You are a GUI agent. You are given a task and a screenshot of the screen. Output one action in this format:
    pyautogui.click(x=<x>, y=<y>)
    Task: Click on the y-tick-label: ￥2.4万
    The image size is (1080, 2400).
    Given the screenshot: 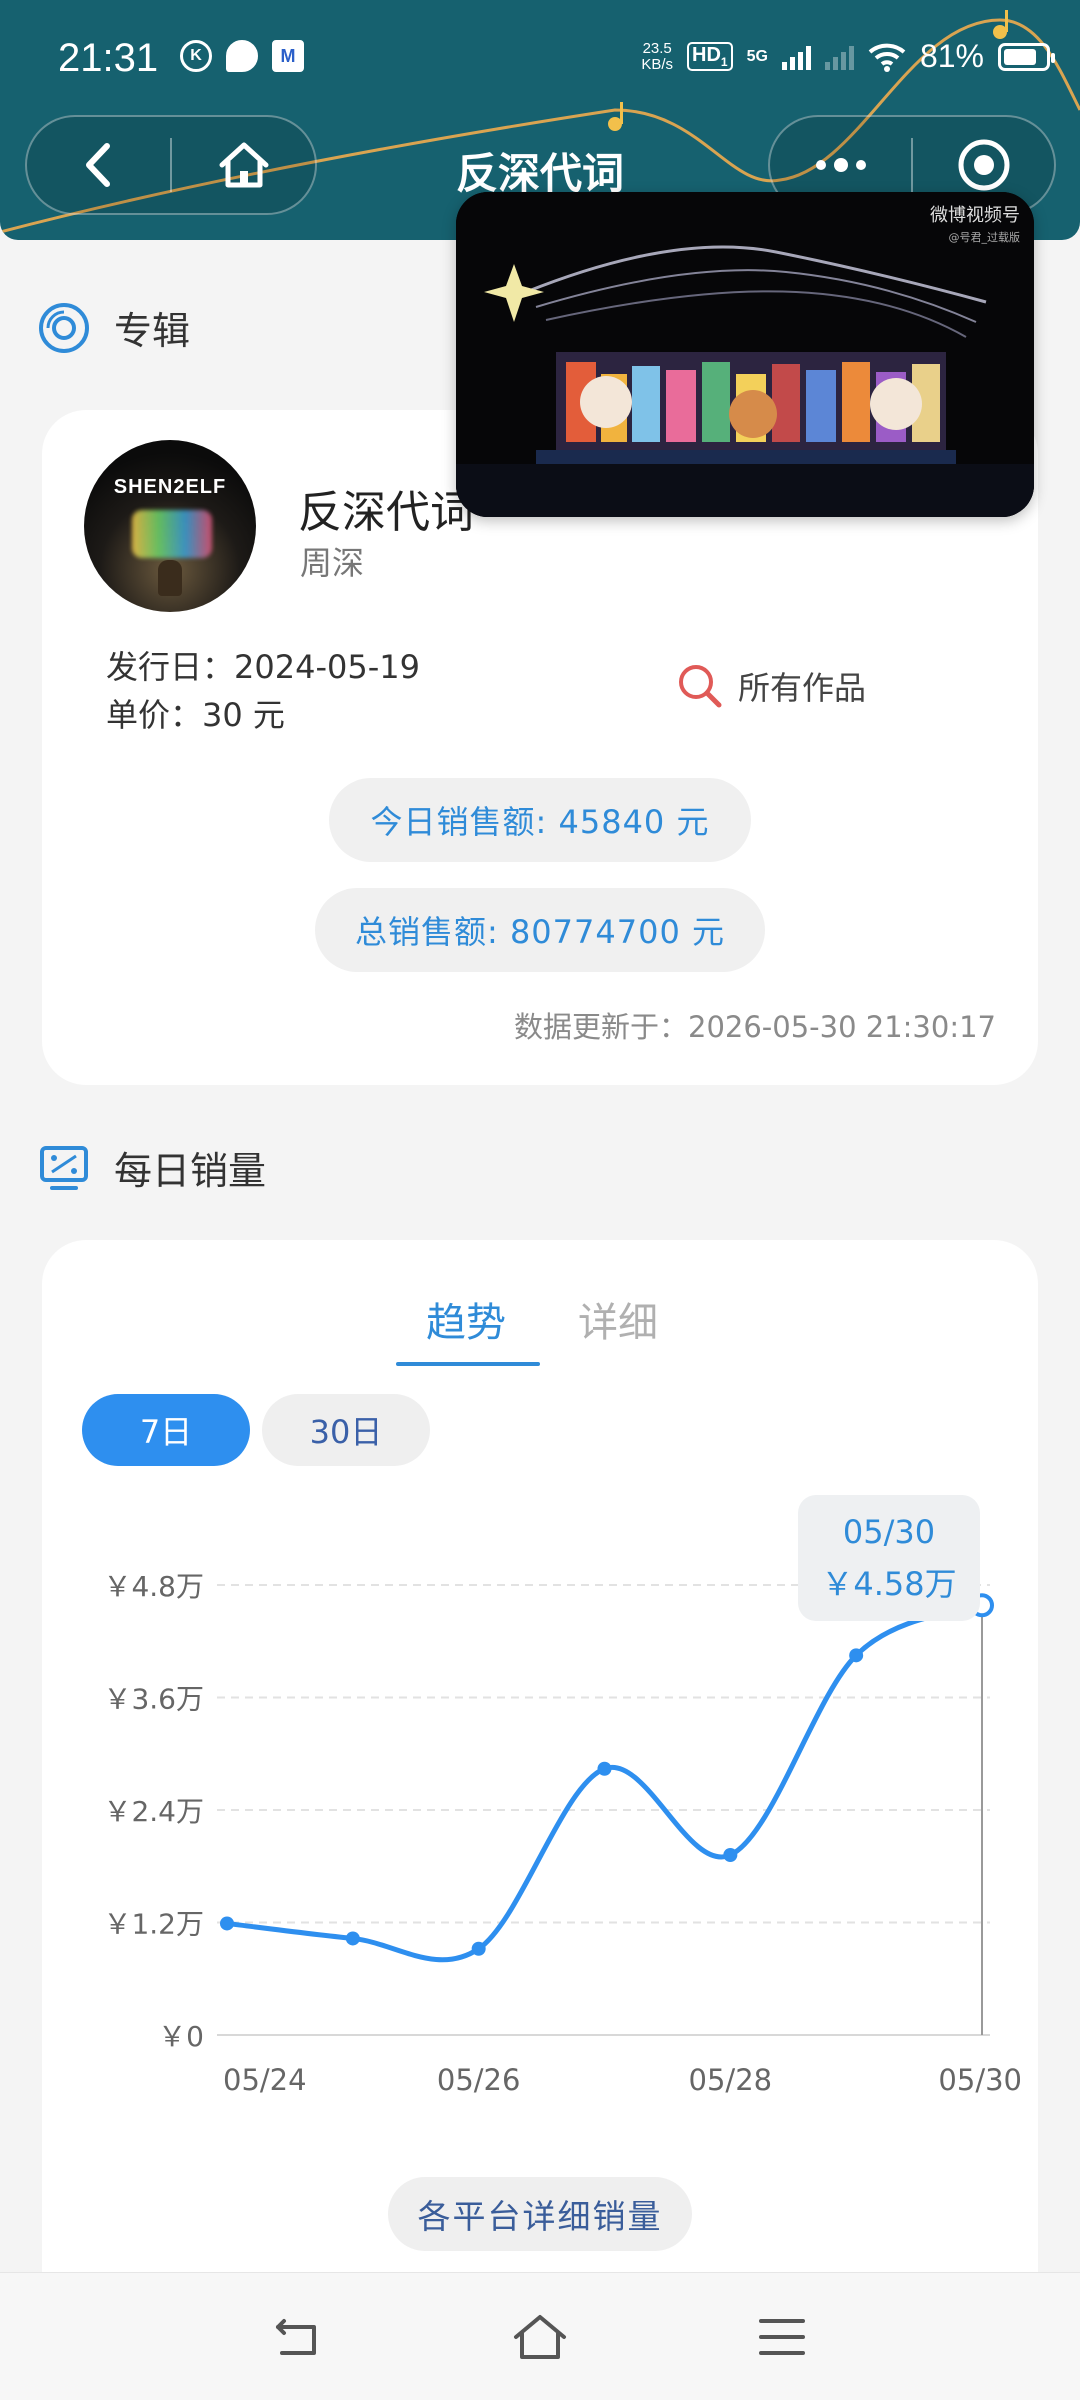 What is the action you would take?
    pyautogui.click(x=153, y=1811)
    